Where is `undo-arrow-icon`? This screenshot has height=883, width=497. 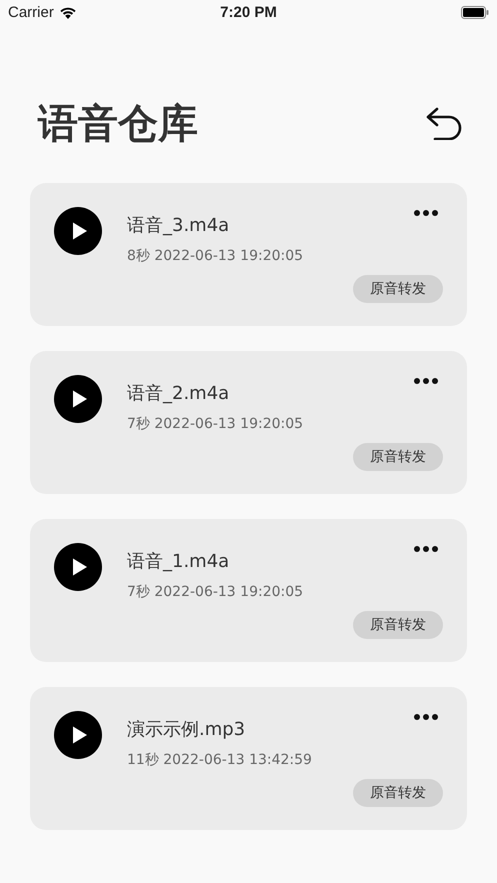 undo-arrow-icon is located at coordinates (444, 123).